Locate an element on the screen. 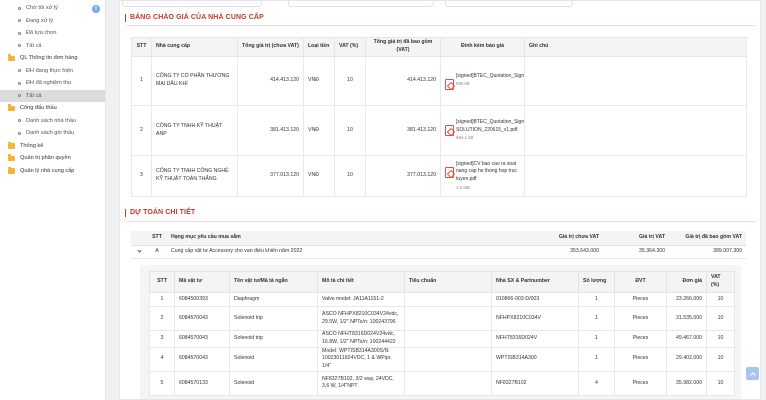 The width and height of the screenshot is (766, 400). attachment-file-size: 694.1 kB is located at coordinates (465, 138).